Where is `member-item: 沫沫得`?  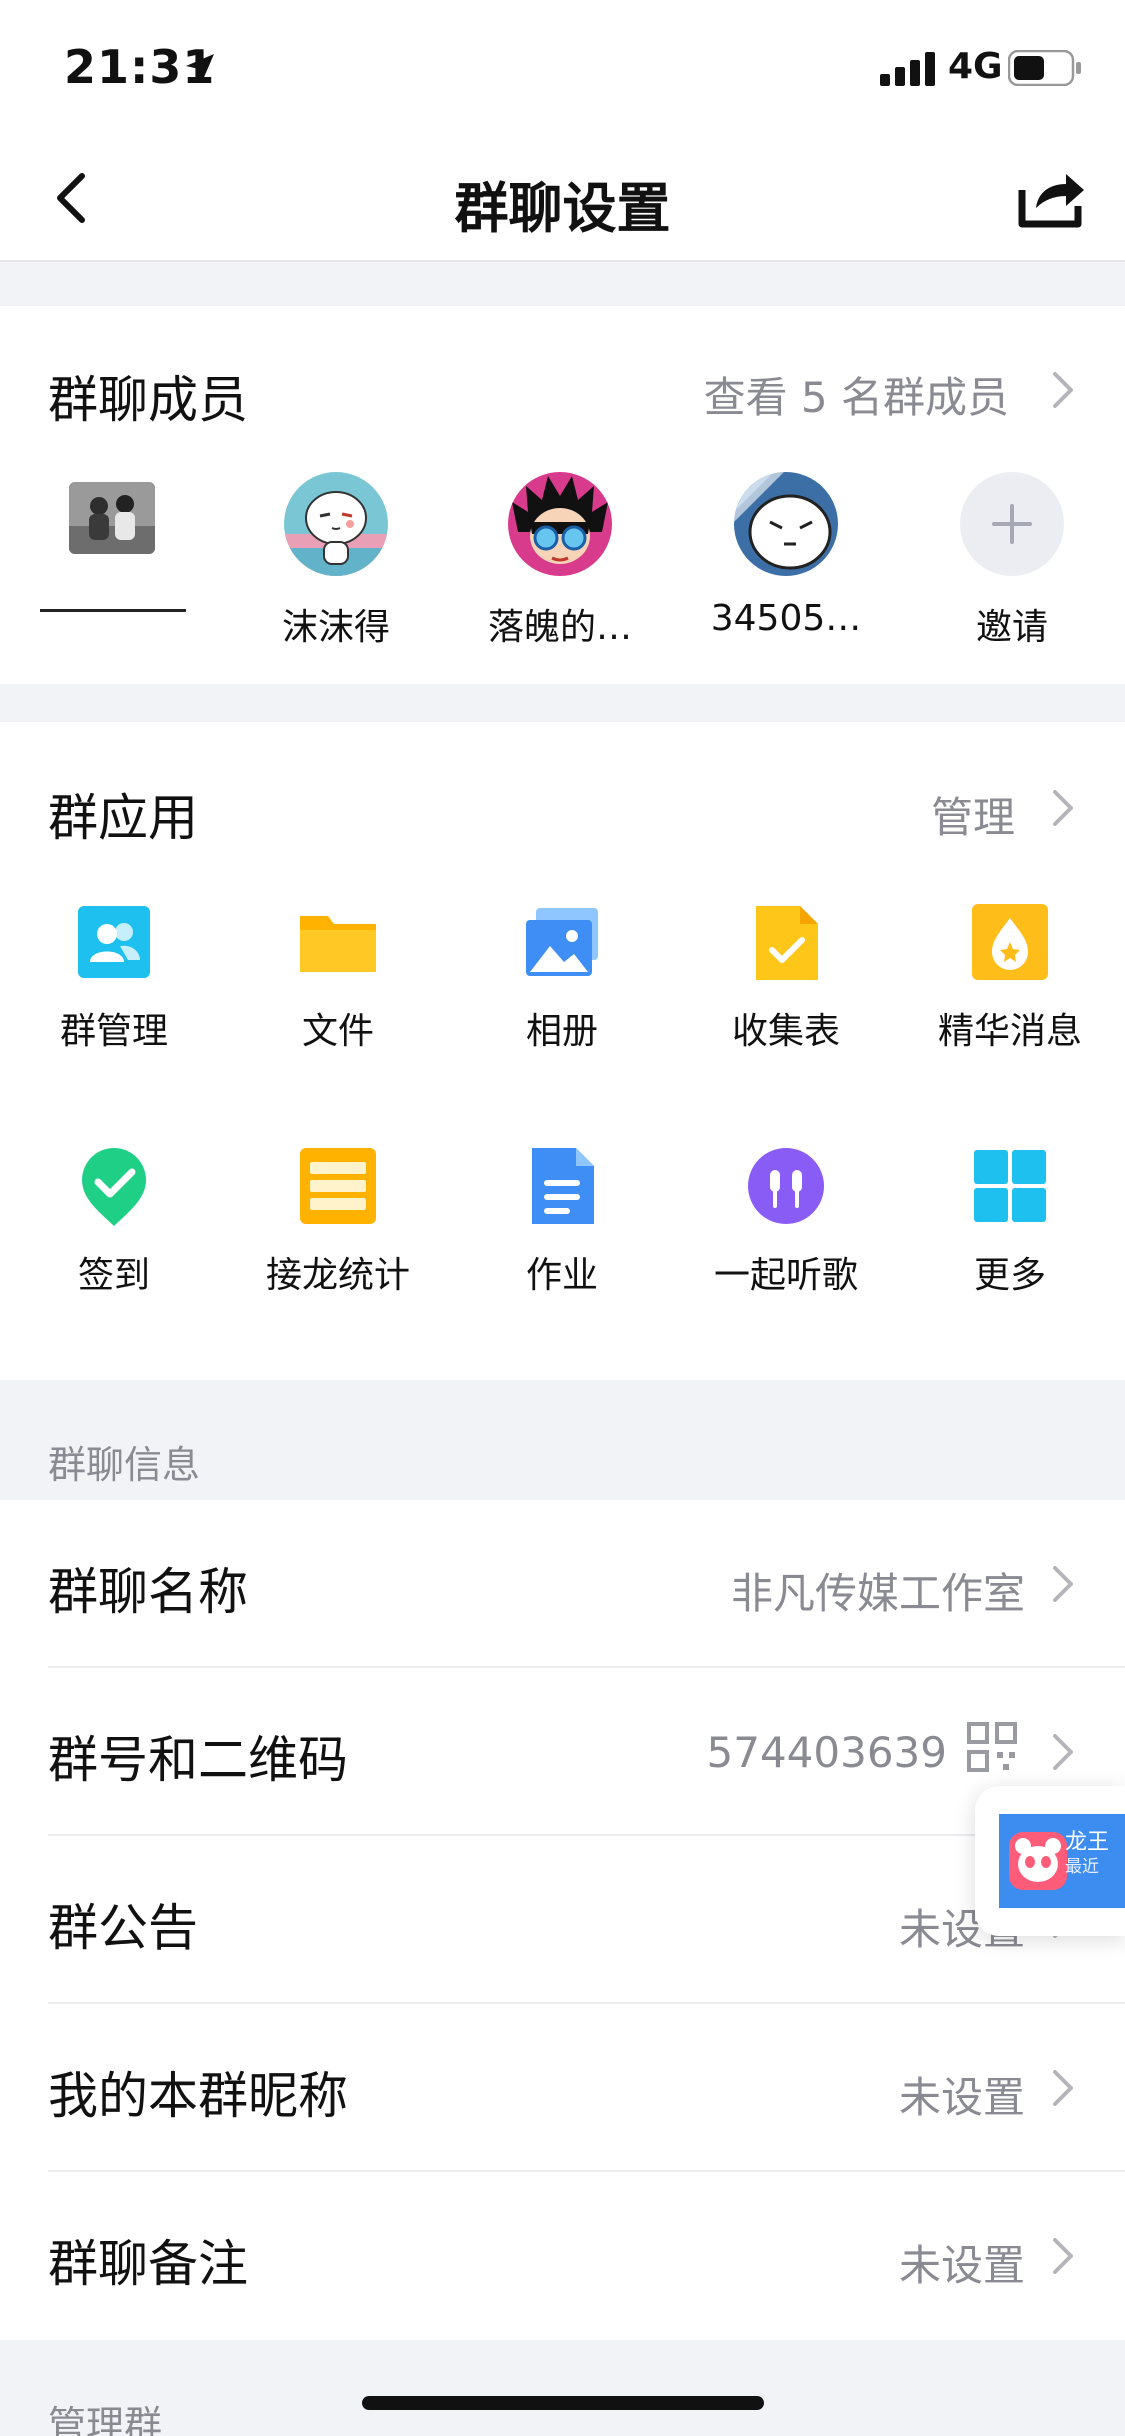
member-item: 沫沫得 is located at coordinates (336, 561).